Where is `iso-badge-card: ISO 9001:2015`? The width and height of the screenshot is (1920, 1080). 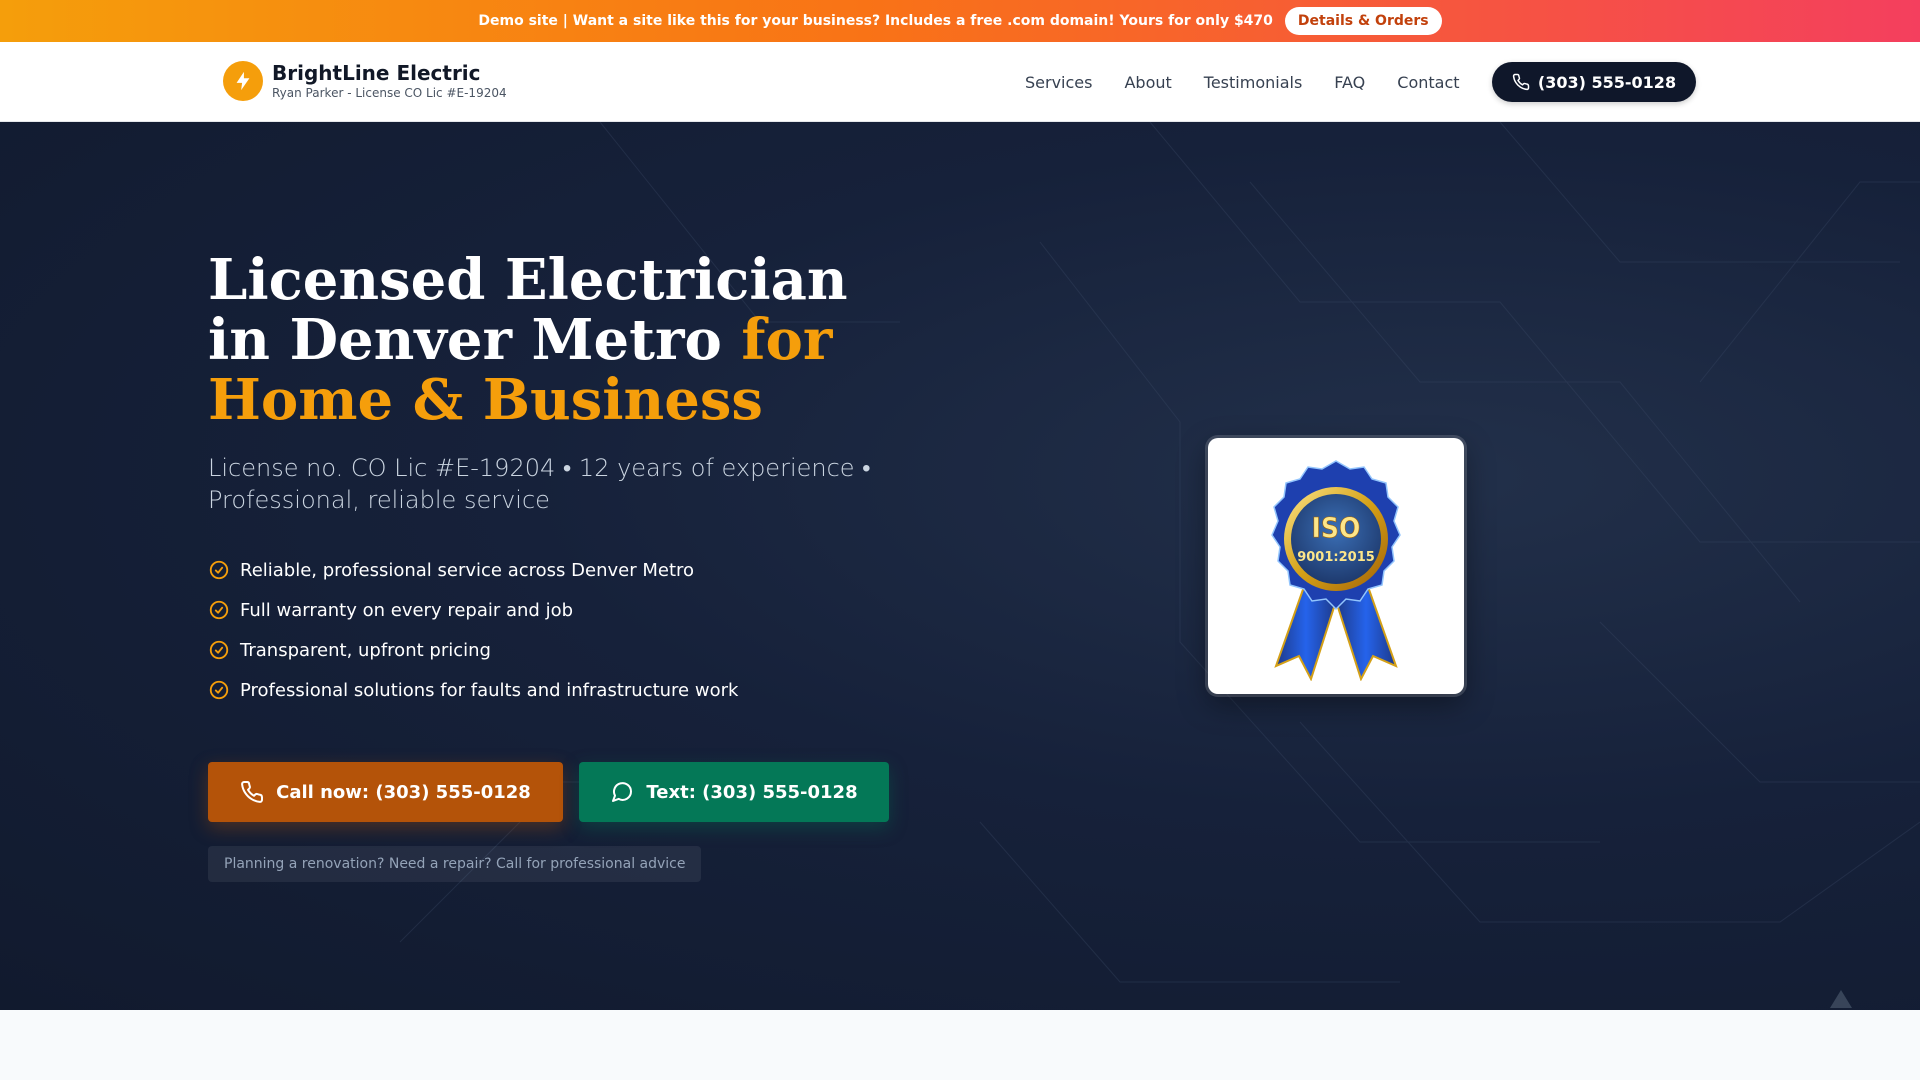
iso-badge-card: ISO 9001:2015 is located at coordinates (1336, 566).